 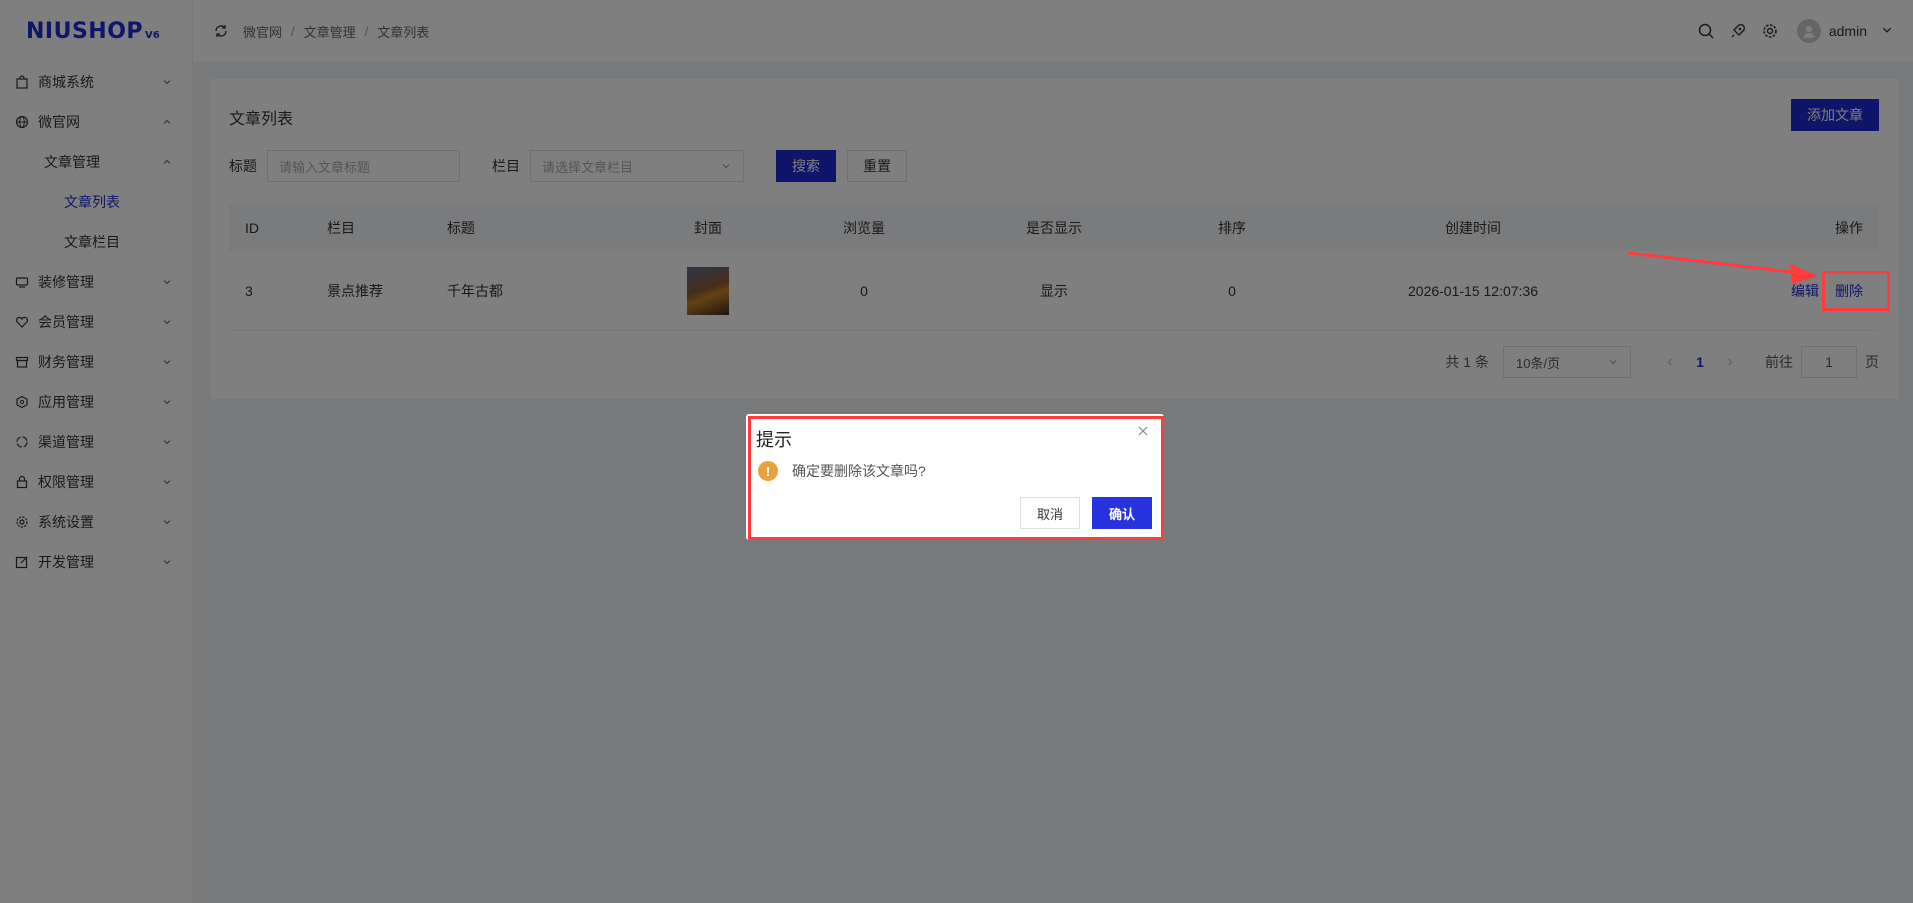 What do you see at coordinates (768, 471) in the screenshot?
I see `warning-icon: !` at bounding box center [768, 471].